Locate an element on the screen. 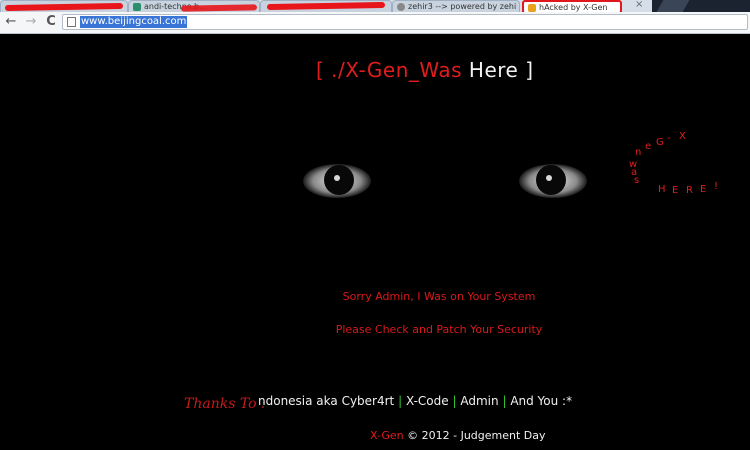  patch-security-message: Please Check and Patch Your Security is located at coordinates (439, 329).